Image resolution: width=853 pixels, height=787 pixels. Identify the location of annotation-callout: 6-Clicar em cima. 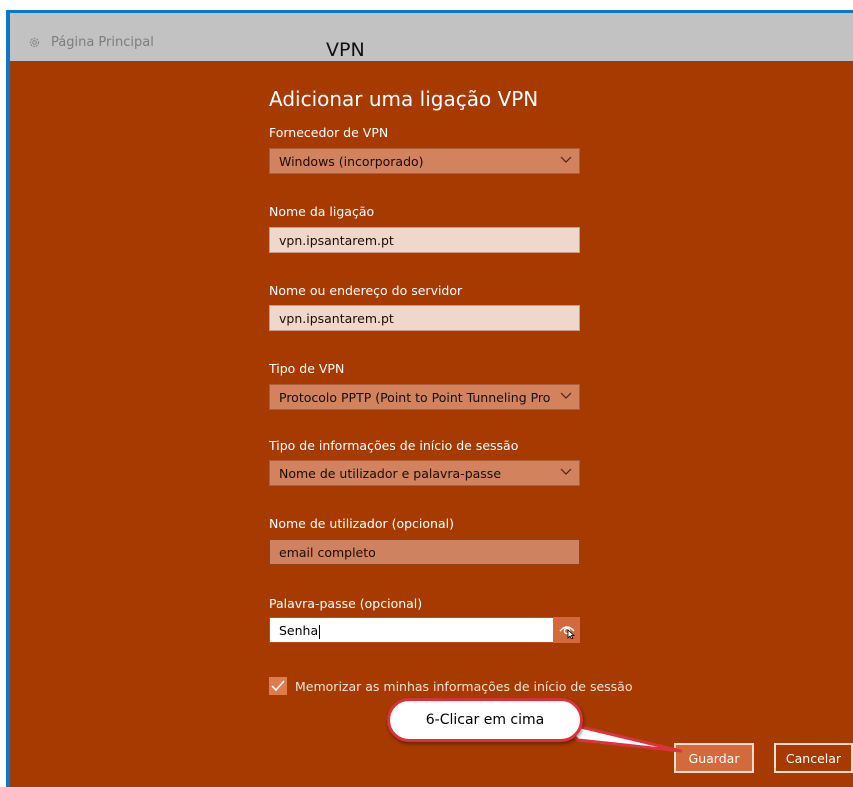
(485, 720).